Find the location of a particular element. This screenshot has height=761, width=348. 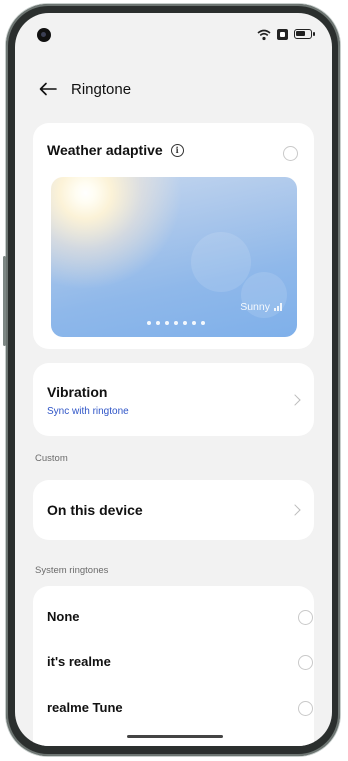

back-arrow-icon is located at coordinates (48, 89).